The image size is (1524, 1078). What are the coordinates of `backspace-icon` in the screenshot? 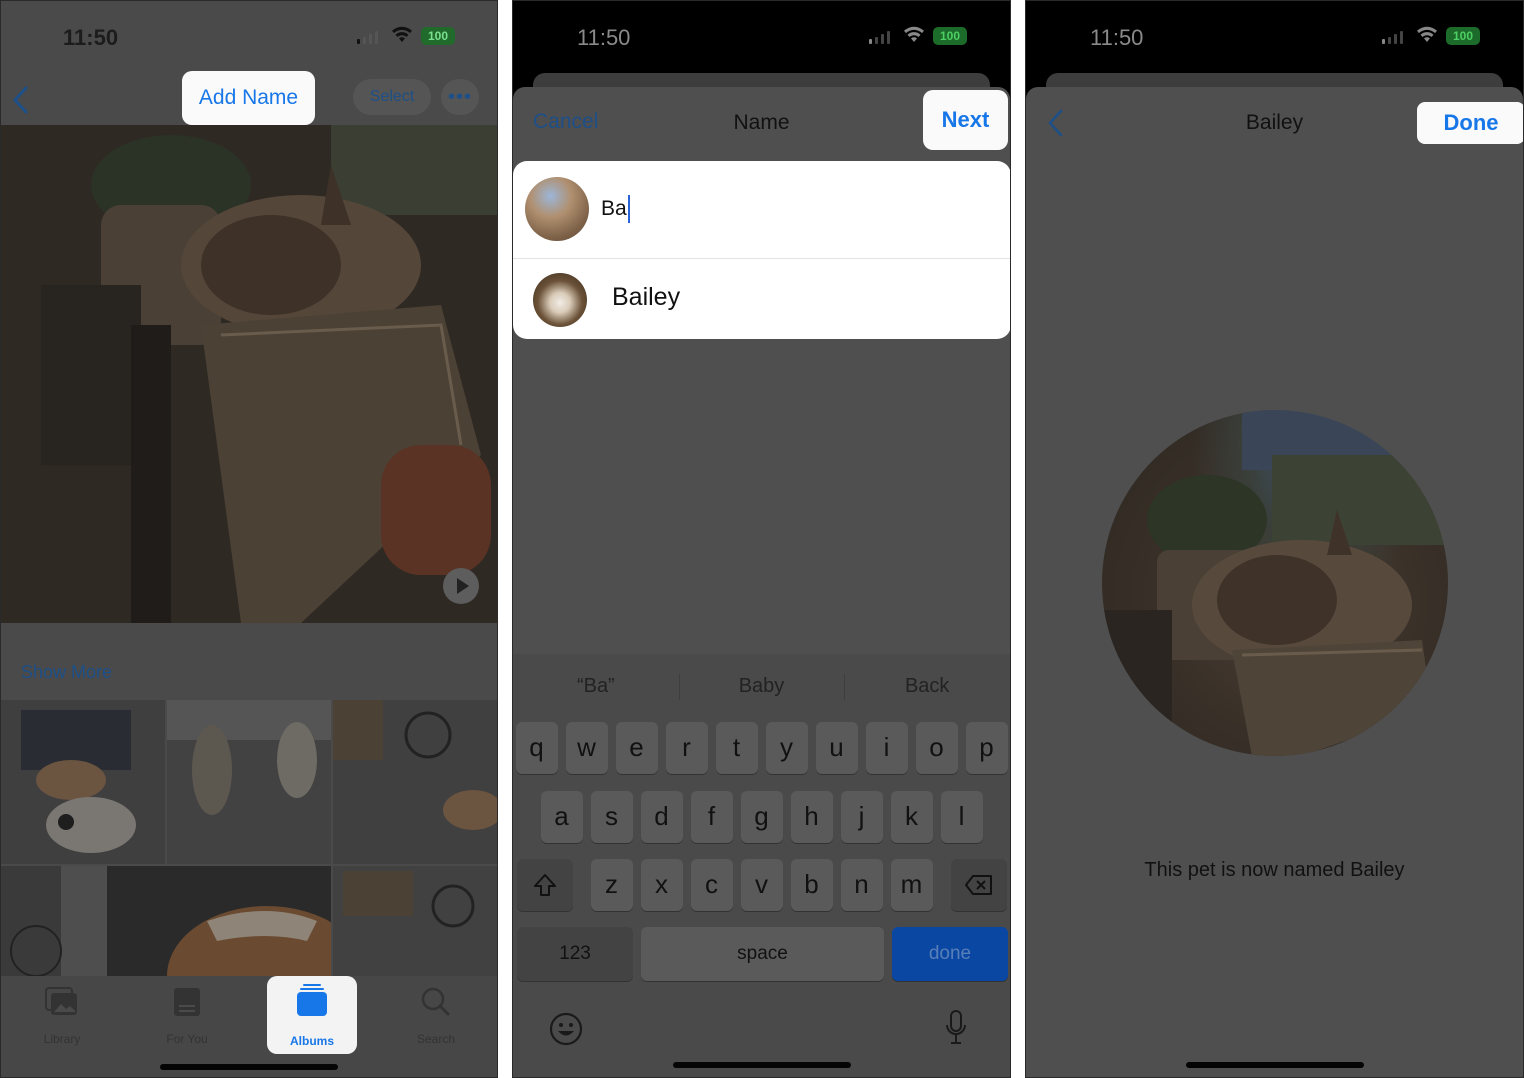 It's located at (978, 885).